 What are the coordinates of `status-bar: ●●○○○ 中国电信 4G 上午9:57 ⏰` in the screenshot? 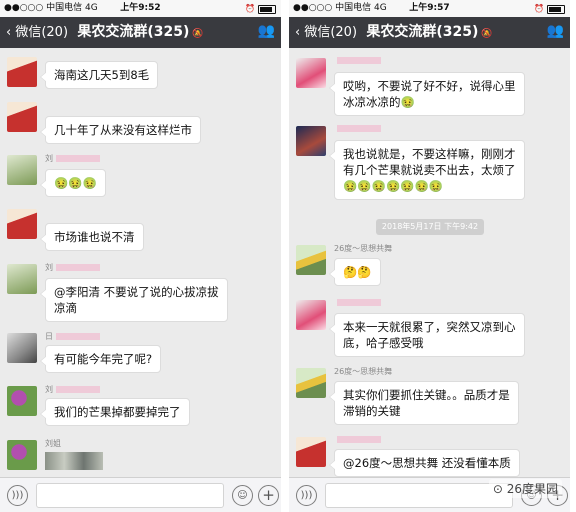 It's located at (429, 8).